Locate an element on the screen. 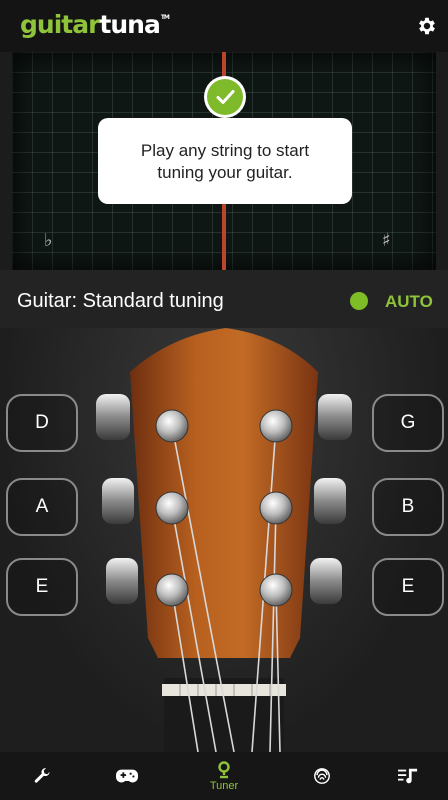  auto-indicator-icon is located at coordinates (359, 301).